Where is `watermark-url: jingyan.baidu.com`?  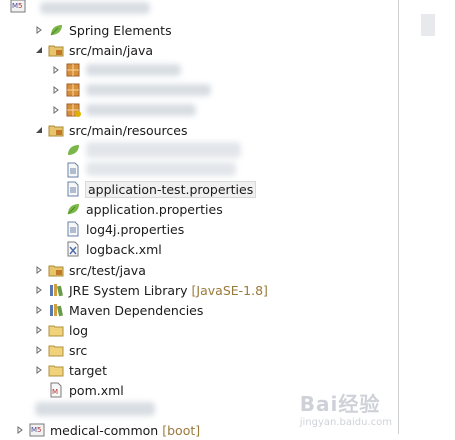 watermark-url: jingyan.baidu.com is located at coordinates (345, 422).